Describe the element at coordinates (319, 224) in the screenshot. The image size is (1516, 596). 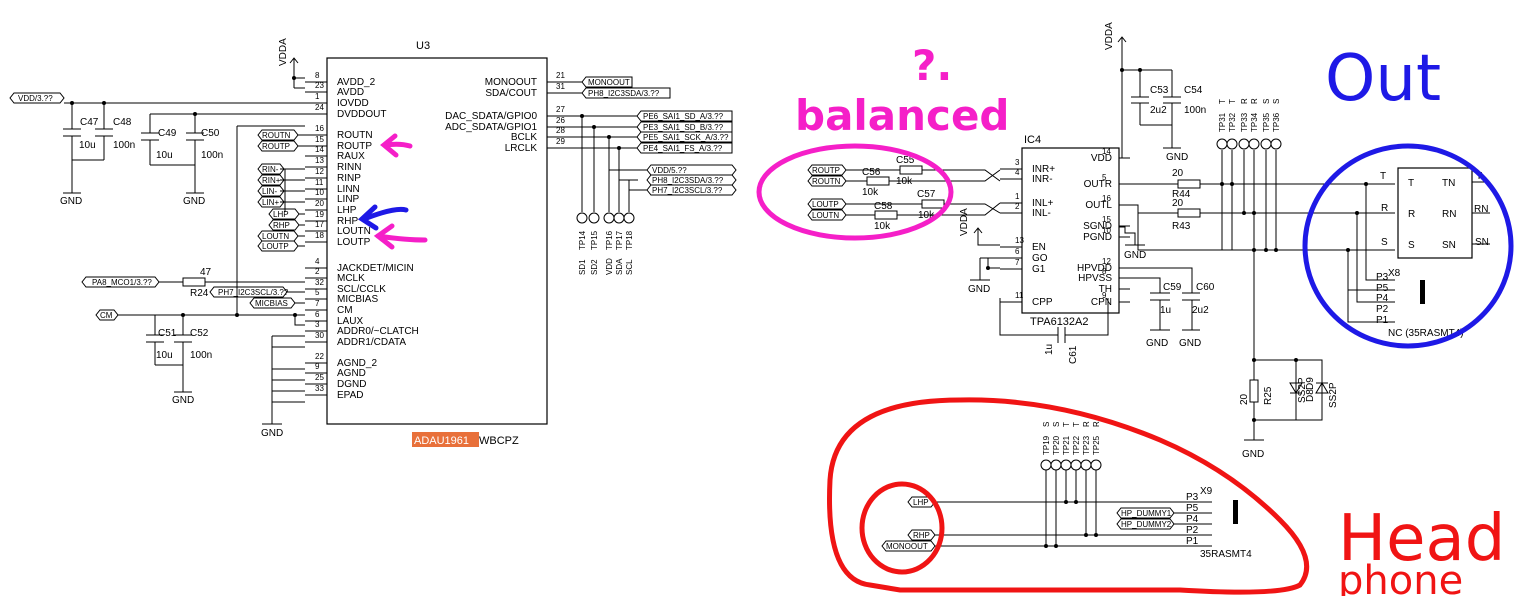
I see `u3-pin-num: 17` at that location.